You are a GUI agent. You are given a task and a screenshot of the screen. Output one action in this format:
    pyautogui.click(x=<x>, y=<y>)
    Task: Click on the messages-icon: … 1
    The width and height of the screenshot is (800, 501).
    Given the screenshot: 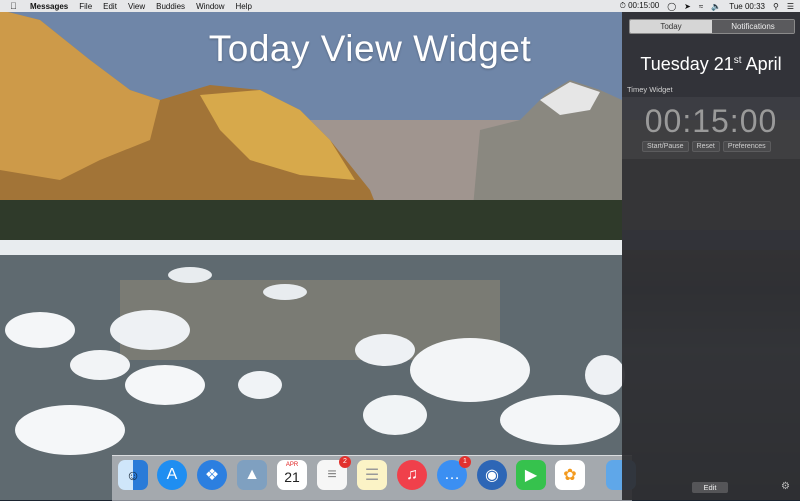 What is the action you would take?
    pyautogui.click(x=454, y=473)
    